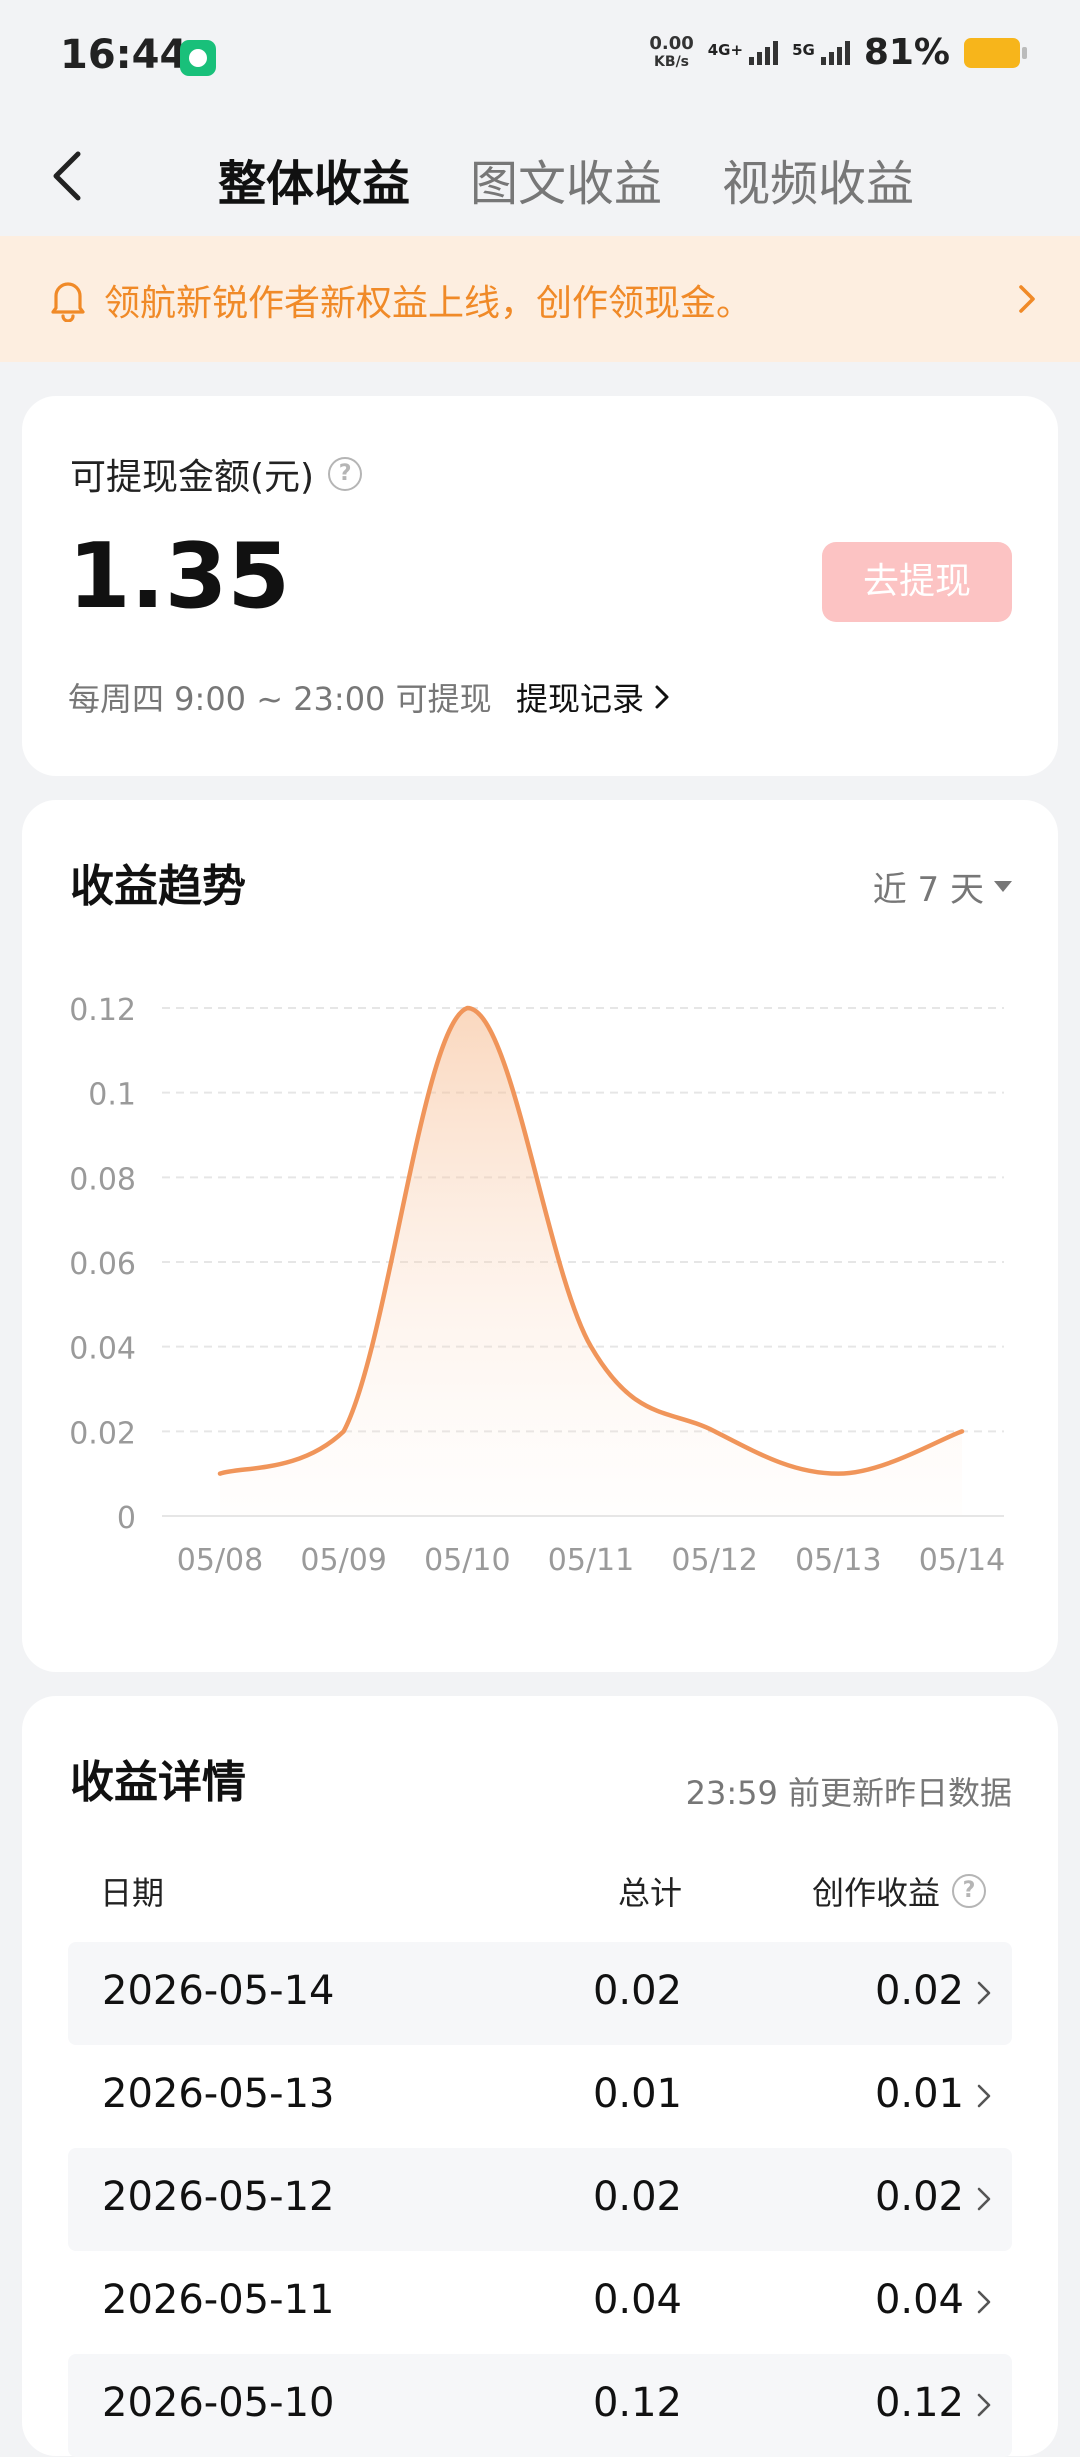  I want to click on nav-bar: 整体收益 图文收益 视频收益, so click(540, 172).